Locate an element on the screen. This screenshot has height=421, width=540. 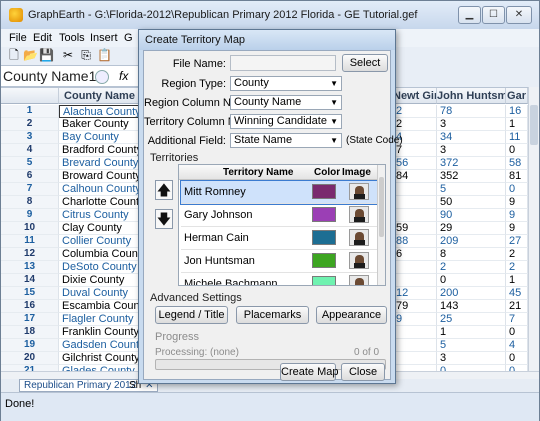
row-number: 15 is located at coordinates (30, 293).